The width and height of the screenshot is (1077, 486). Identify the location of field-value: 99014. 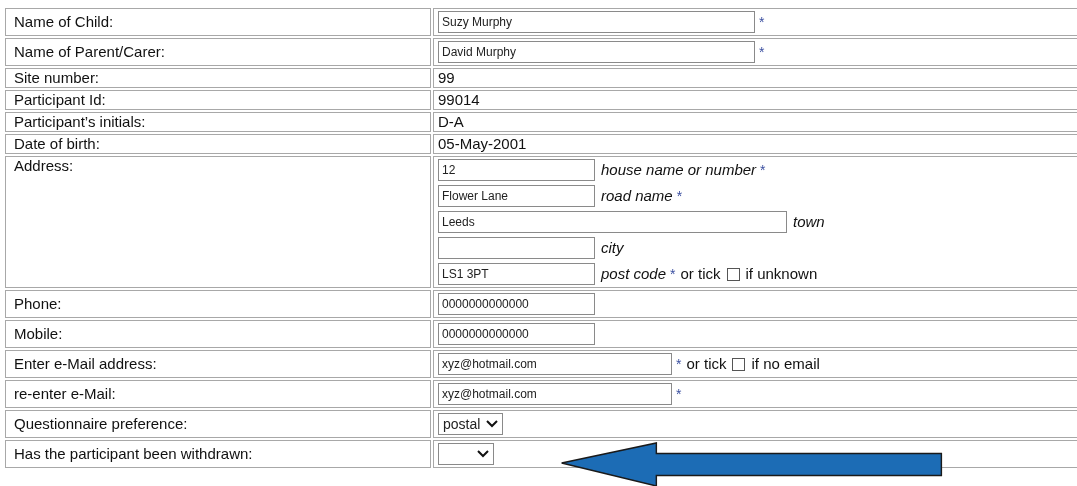
(459, 99).